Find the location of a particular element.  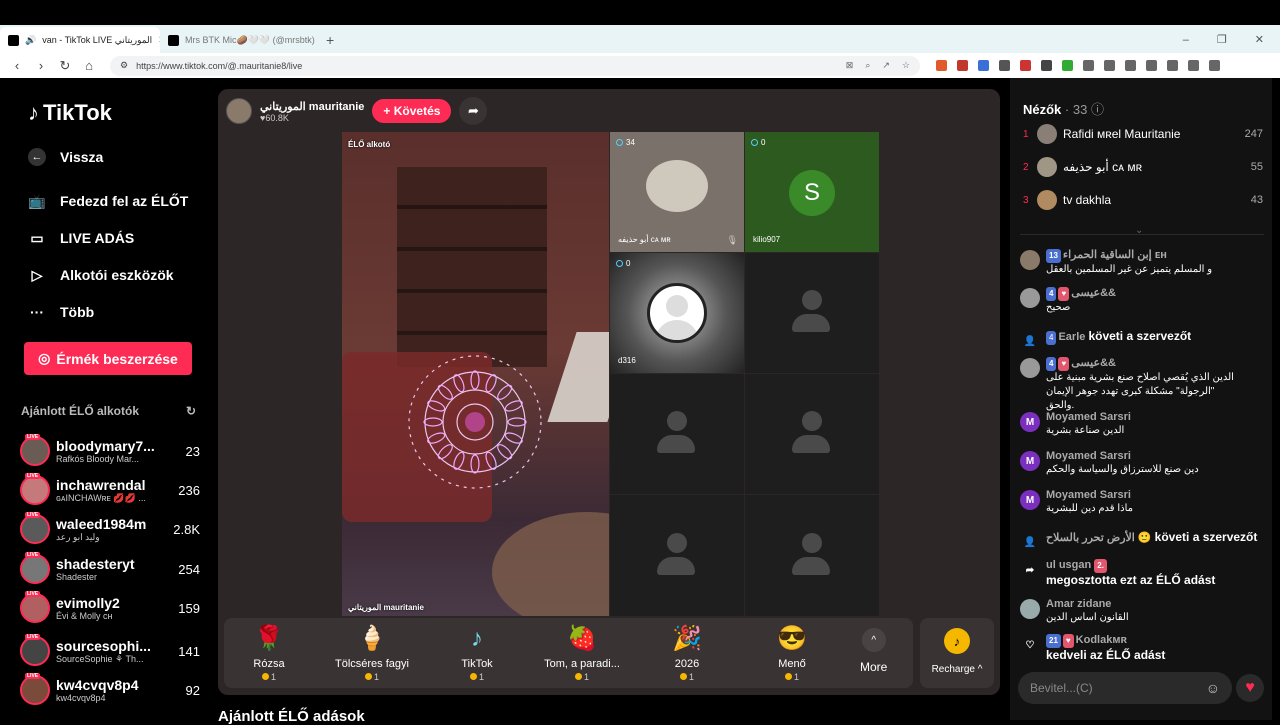

close-window-icon: ✕ is located at coordinates (1259, 40).